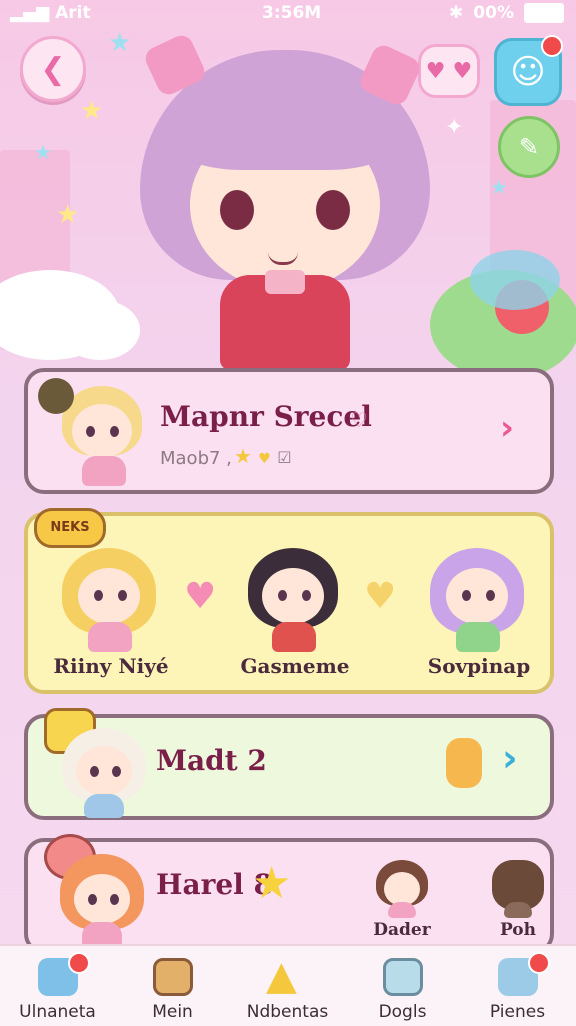 Image resolution: width=576 pixels, height=1026 pixels. I want to click on pet-icon, so click(56, 396).